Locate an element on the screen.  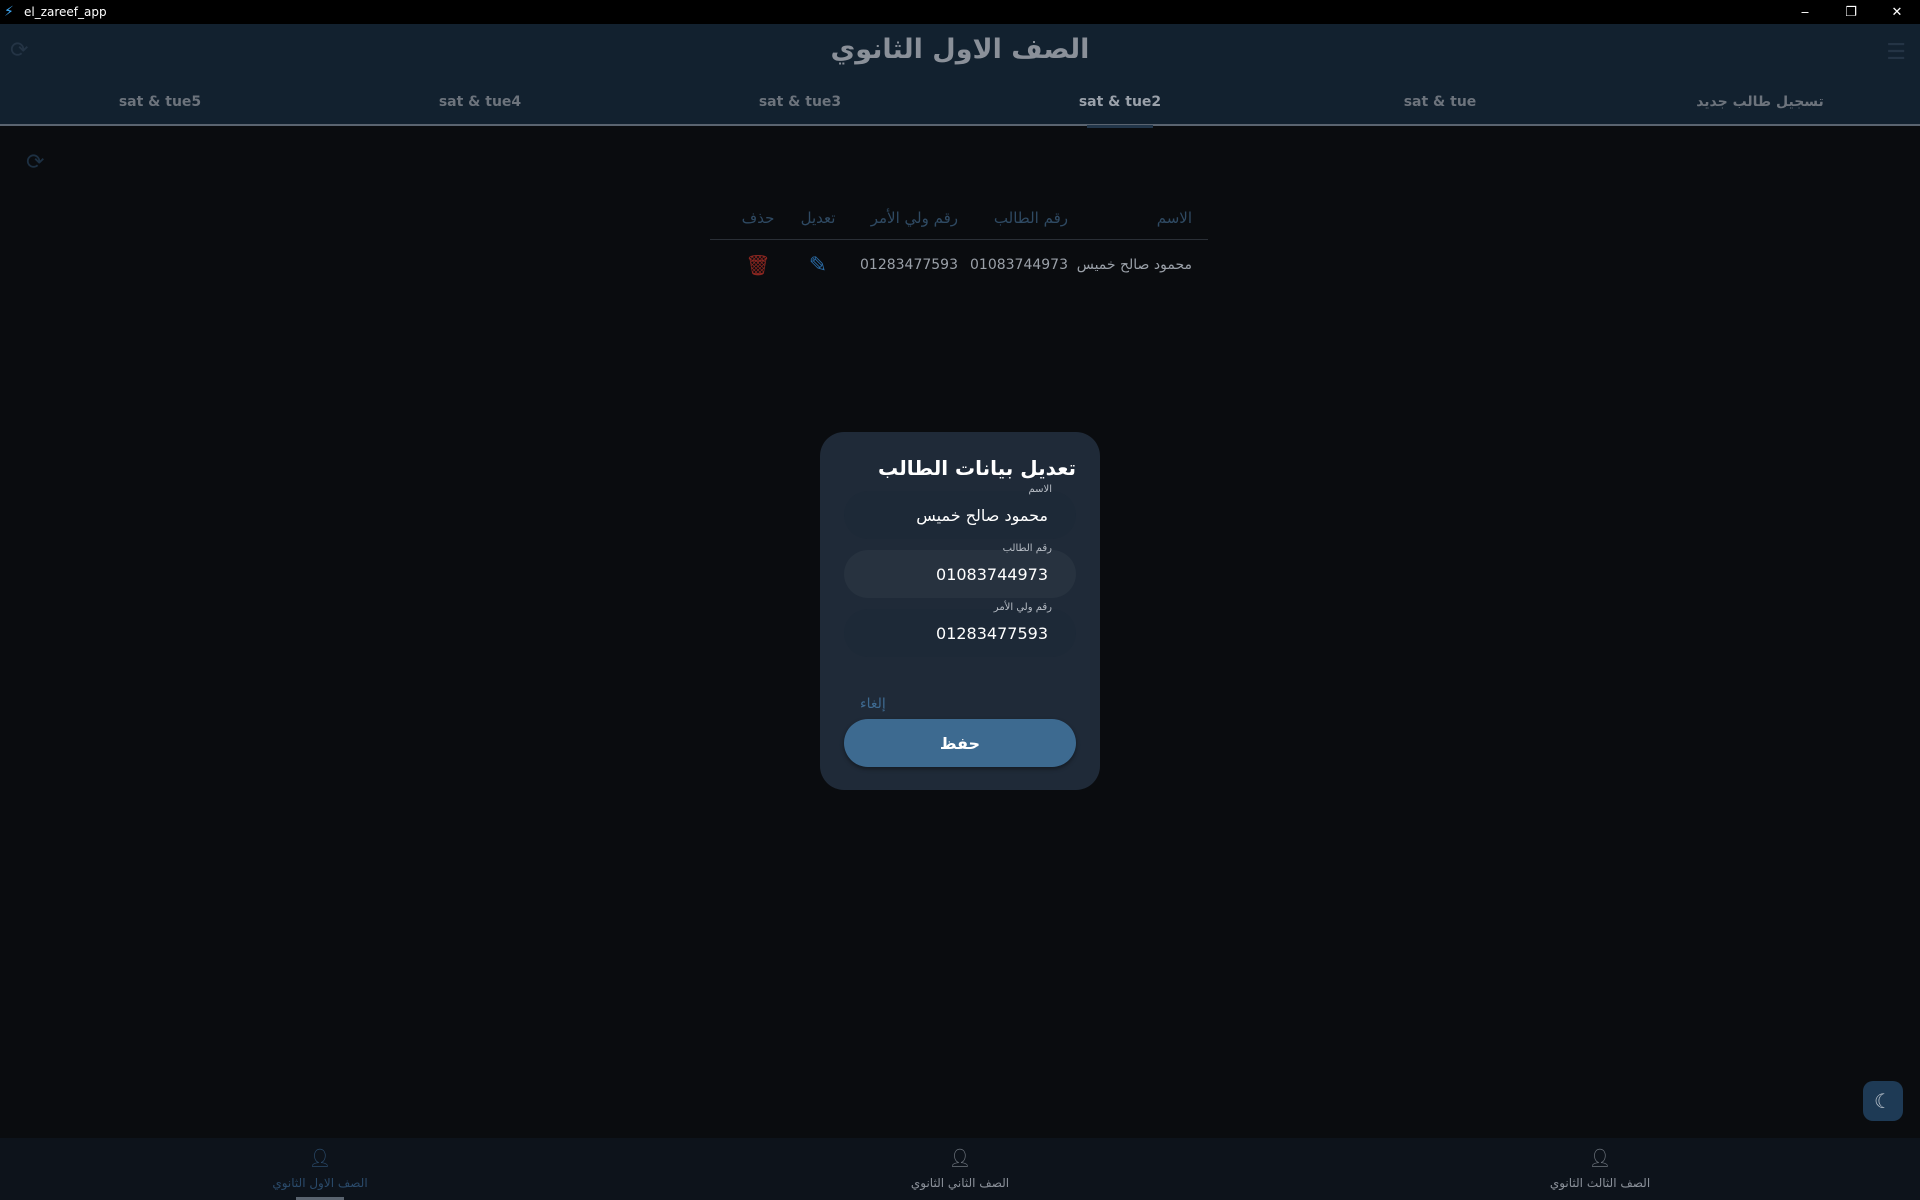
nav-label: الصف الثاني الثانوي is located at coordinates (960, 1183).